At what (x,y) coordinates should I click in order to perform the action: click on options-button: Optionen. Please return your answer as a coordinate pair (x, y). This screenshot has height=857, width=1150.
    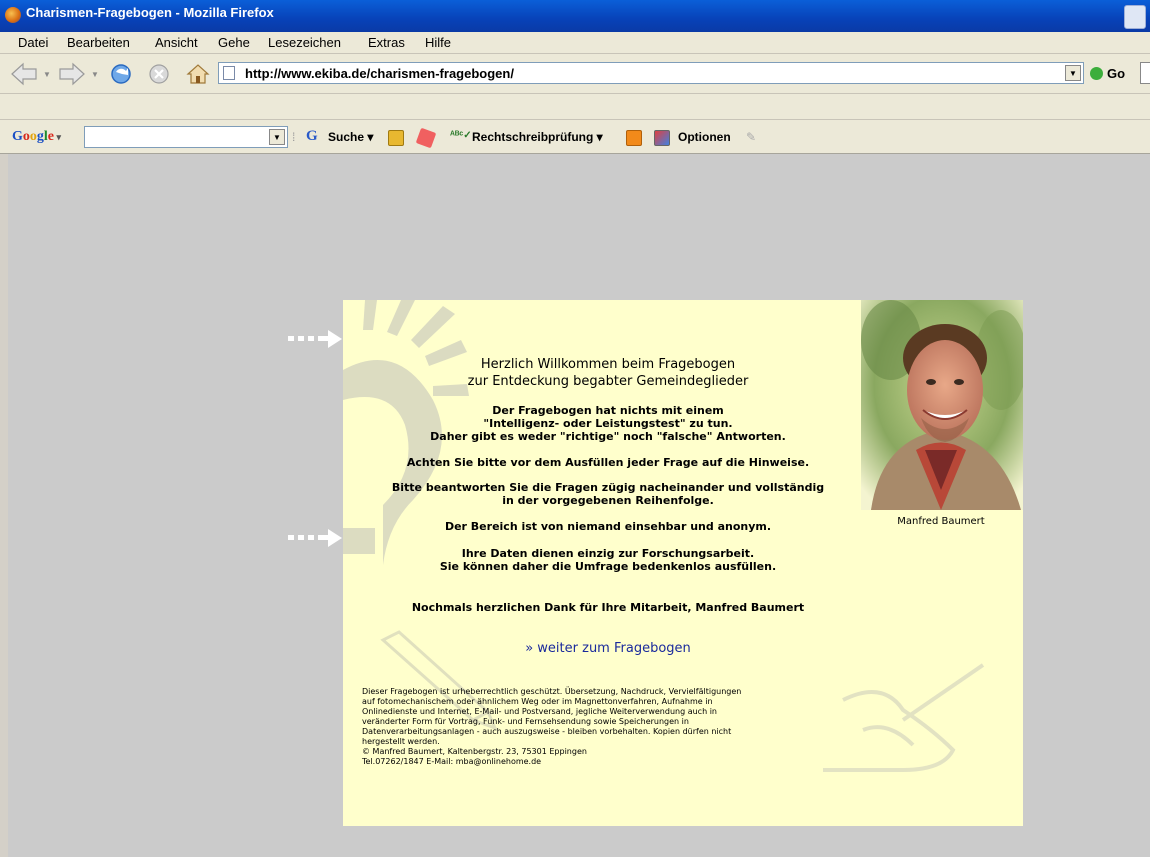
    Looking at the image, I should click on (704, 137).